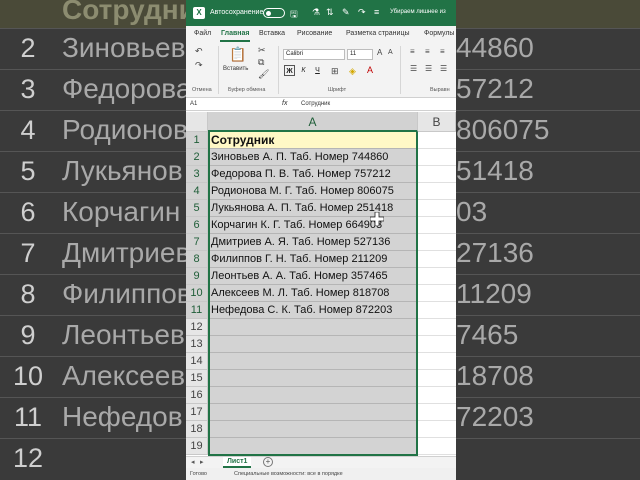 The image size is (640, 480). What do you see at coordinates (197, 242) in the screenshot?
I see `row-header: 7` at bounding box center [197, 242].